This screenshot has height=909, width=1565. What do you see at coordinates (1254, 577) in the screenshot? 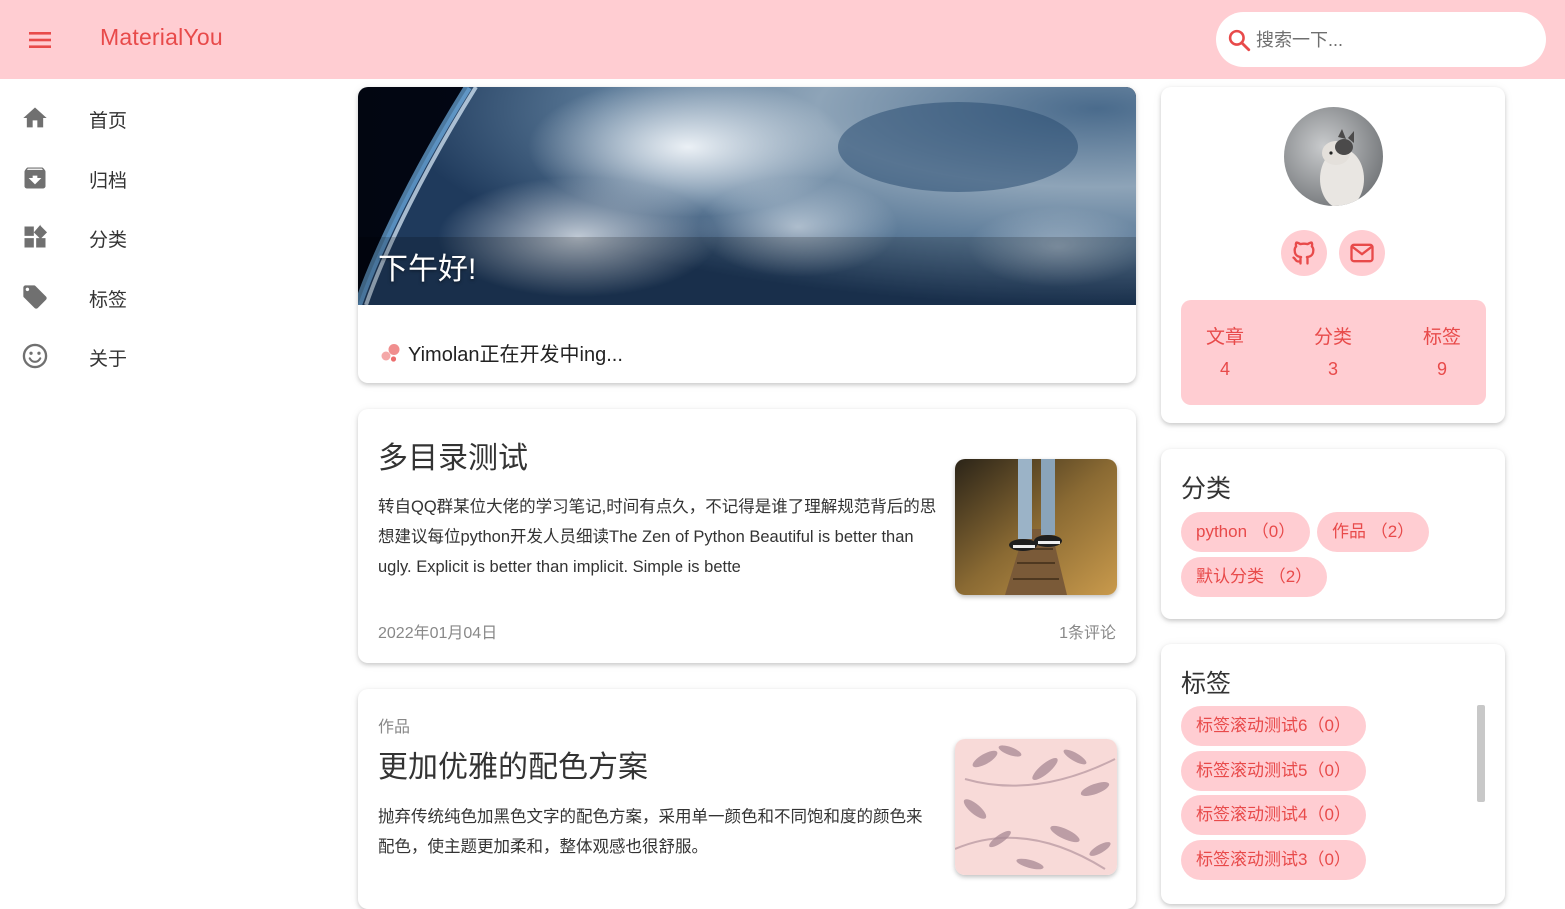
I see `category-chip: 默认分类 （2）` at bounding box center [1254, 577].